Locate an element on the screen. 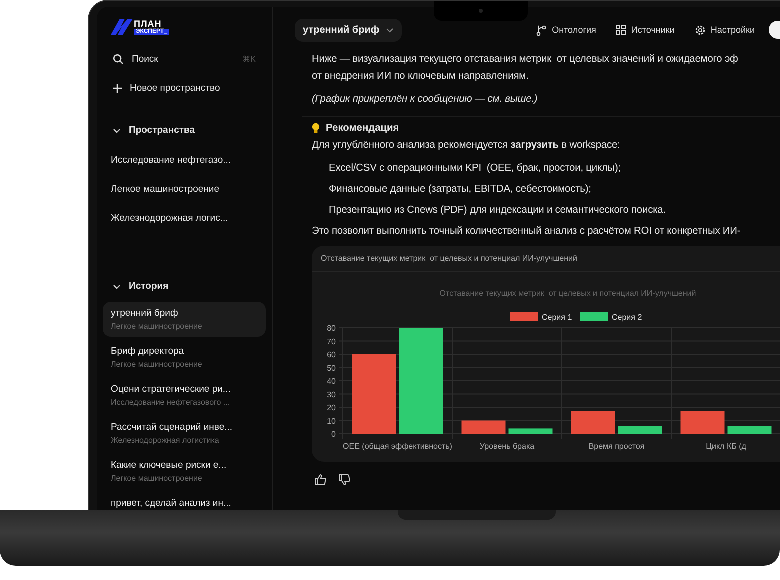  plus-icon is located at coordinates (117, 88).